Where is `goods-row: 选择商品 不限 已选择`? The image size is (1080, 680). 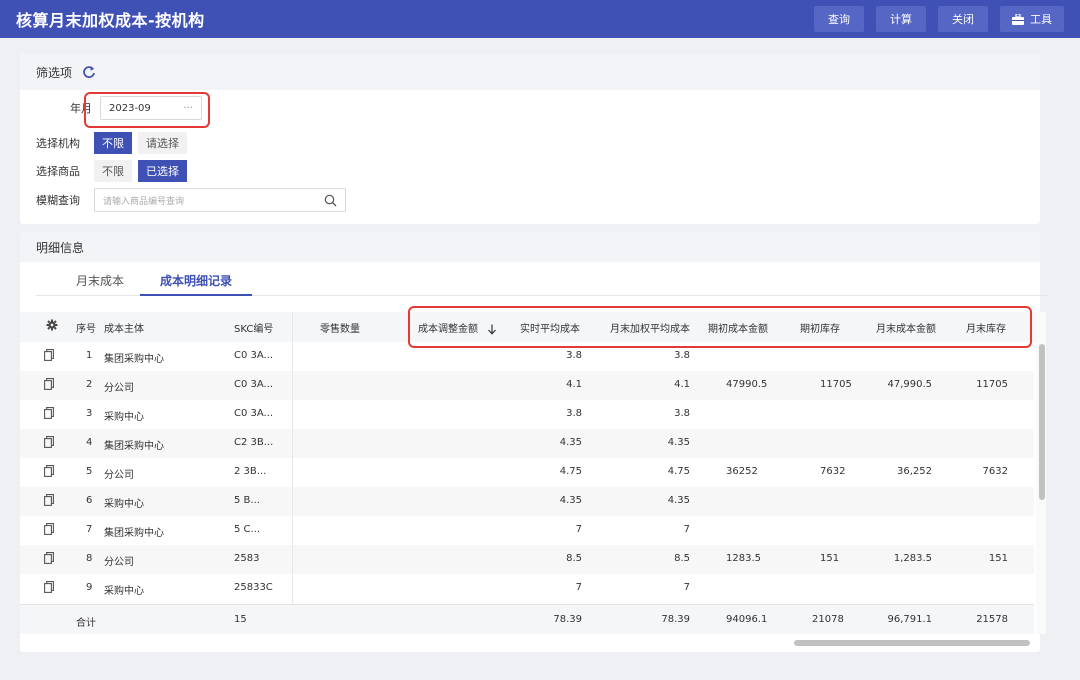 goods-row: 选择商品 不限 已选择 is located at coordinates (114, 171).